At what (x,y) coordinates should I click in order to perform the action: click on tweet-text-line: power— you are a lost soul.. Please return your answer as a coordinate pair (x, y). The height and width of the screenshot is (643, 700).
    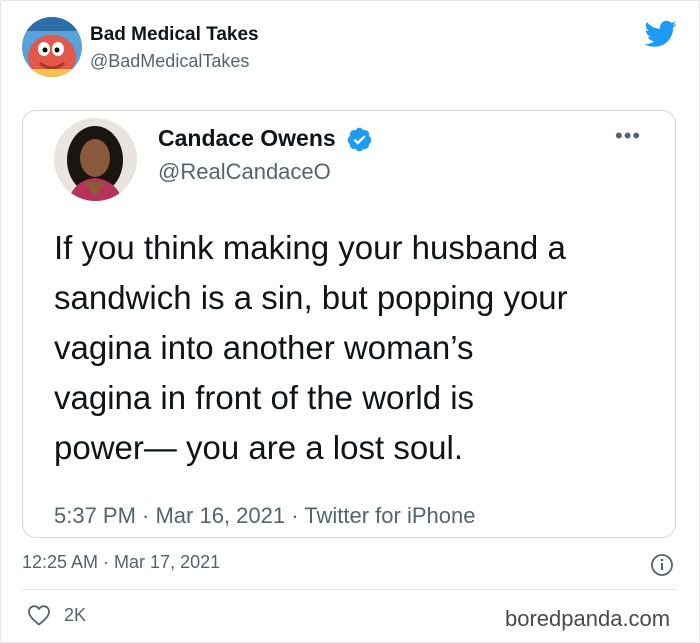
    Looking at the image, I should click on (259, 447).